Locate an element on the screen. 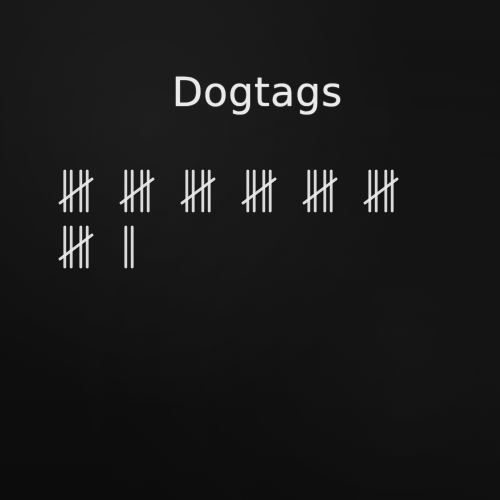 The width and height of the screenshot is (500, 500). tally-marks is located at coordinates (228, 219).